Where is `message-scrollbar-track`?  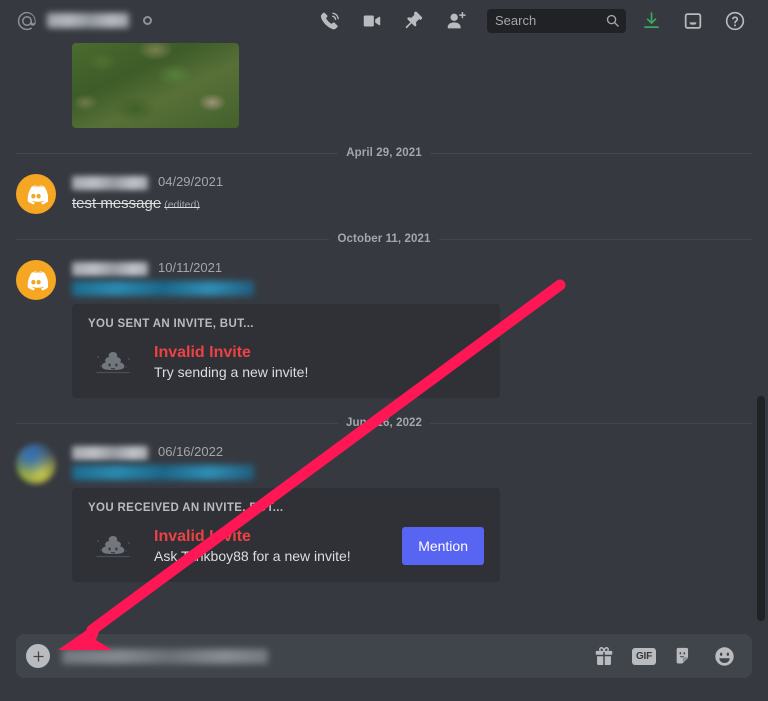
message-scrollbar-track is located at coordinates (760, 334).